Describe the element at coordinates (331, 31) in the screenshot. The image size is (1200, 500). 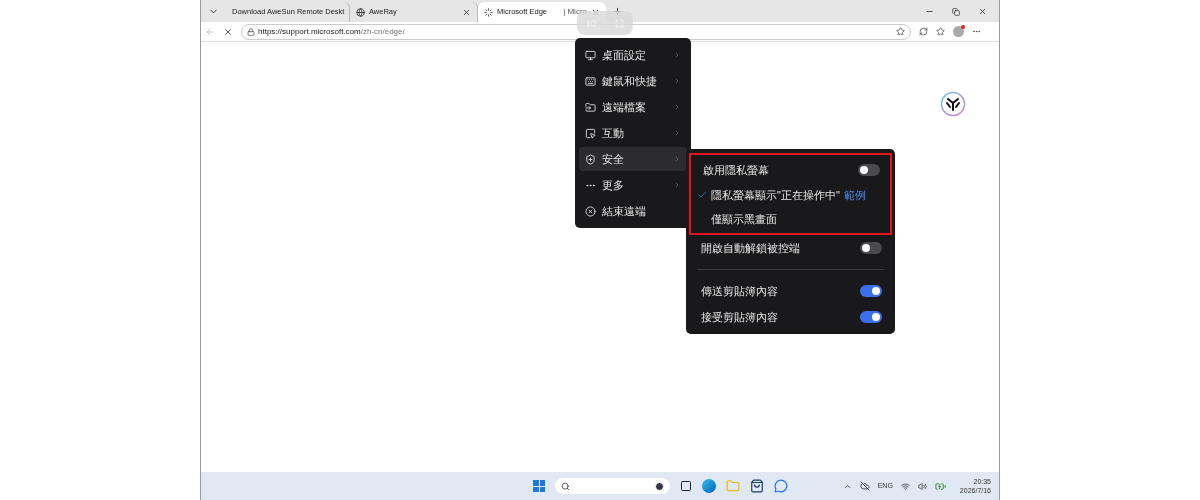
I see `url-text: https://support.microsoft.com/zh-cn/edge/` at that location.